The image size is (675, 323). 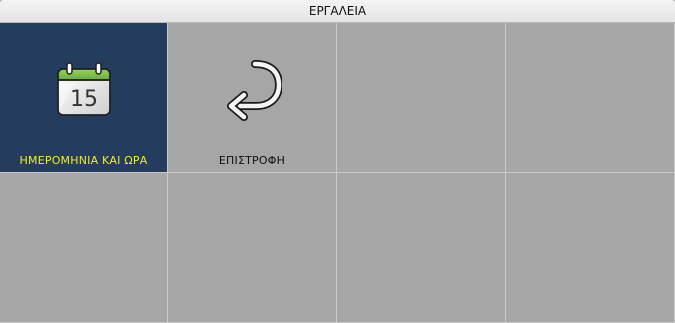 I want to click on tile-label: ΕΠΙΣΤΡΟΦΗ, so click(x=252, y=160).